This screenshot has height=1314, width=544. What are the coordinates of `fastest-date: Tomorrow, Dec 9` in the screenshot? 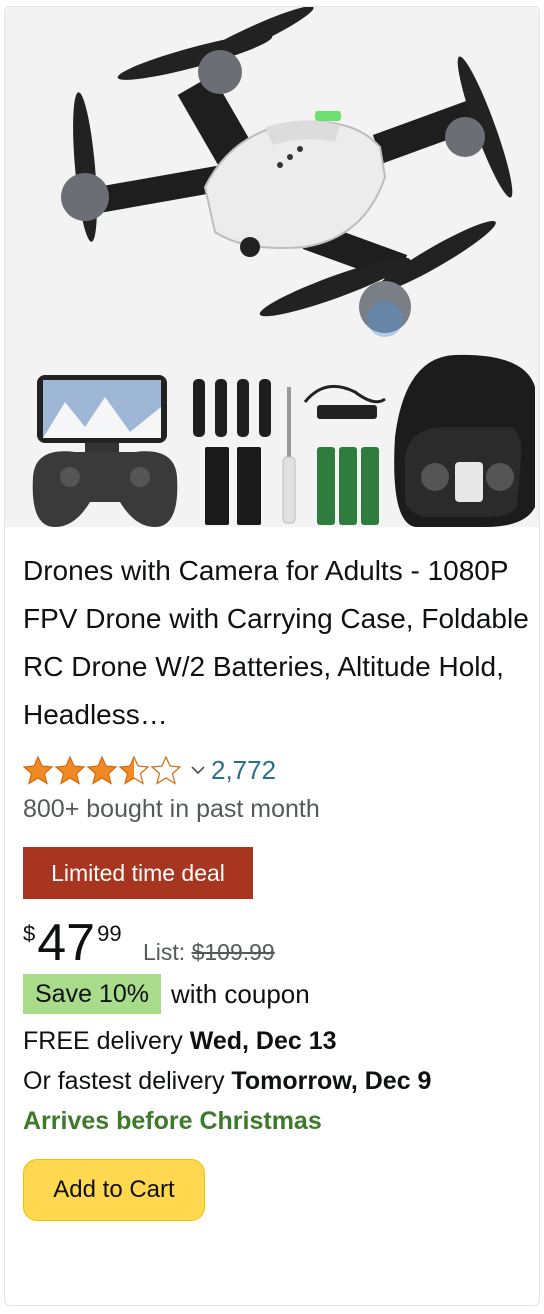 It's located at (331, 1081).